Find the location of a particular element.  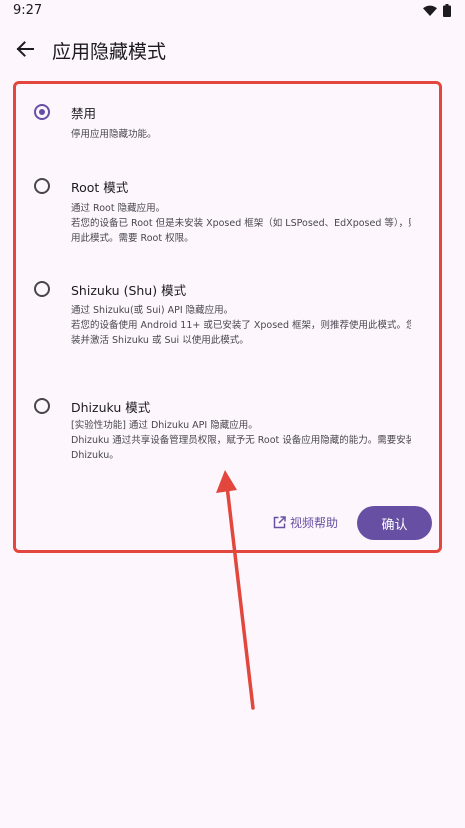

open-in-new-icon is located at coordinates (279, 522).